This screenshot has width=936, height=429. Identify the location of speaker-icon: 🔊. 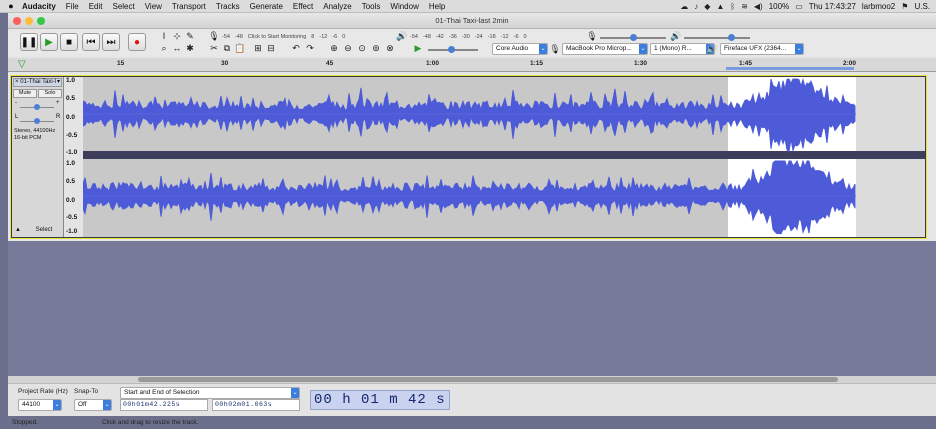
(402, 36).